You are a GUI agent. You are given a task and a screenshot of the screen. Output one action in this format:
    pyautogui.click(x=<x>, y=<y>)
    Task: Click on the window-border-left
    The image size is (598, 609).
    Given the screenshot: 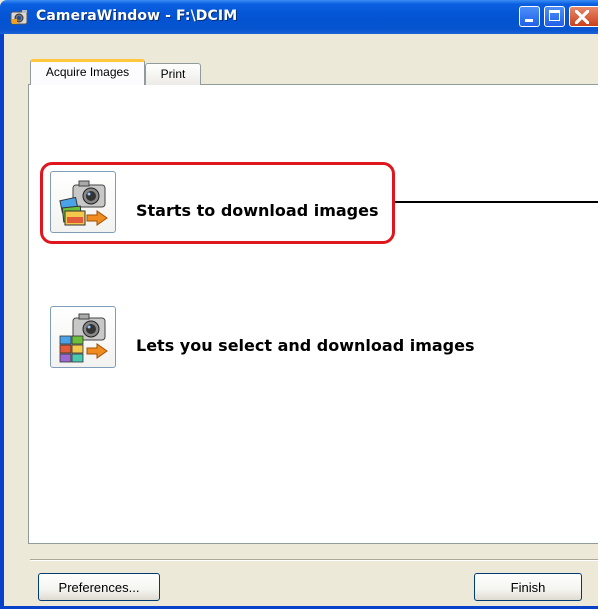 What is the action you would take?
    pyautogui.click(x=2, y=321)
    